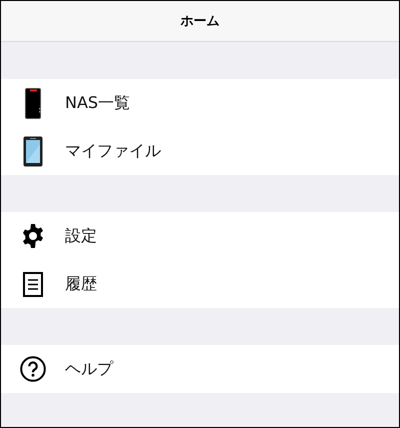  Describe the element at coordinates (200, 21) in the screenshot. I see `screen-title: ホーム` at that location.